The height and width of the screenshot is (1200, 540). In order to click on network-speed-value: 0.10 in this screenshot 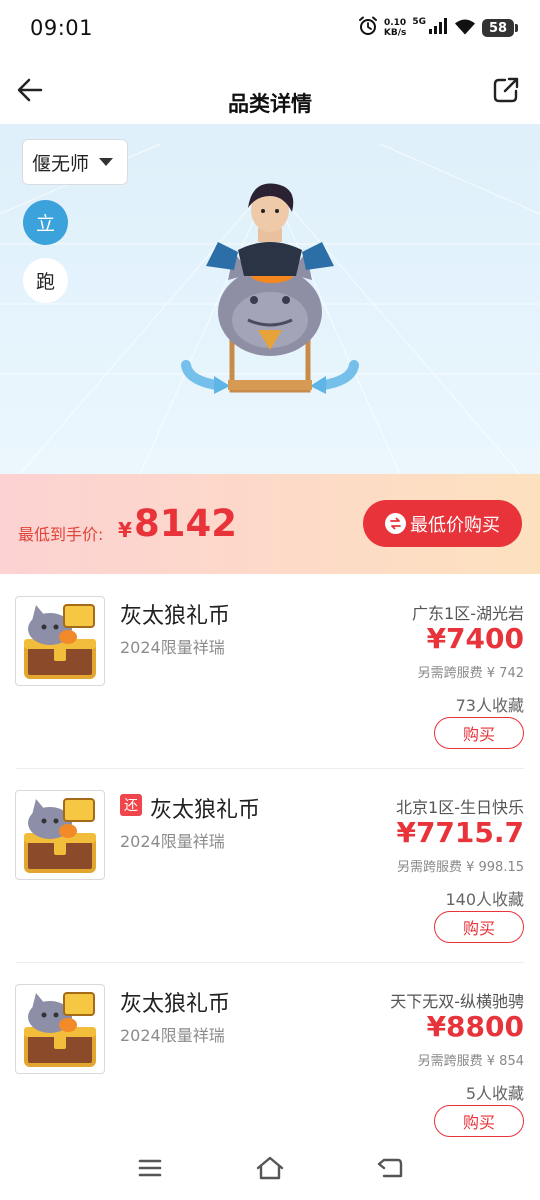, I will do `click(395, 23)`.